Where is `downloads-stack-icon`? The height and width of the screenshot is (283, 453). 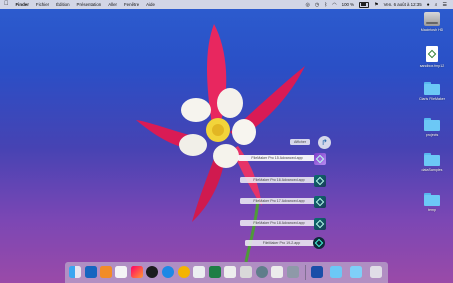
downloads-stack-icon is located at coordinates (293, 272).